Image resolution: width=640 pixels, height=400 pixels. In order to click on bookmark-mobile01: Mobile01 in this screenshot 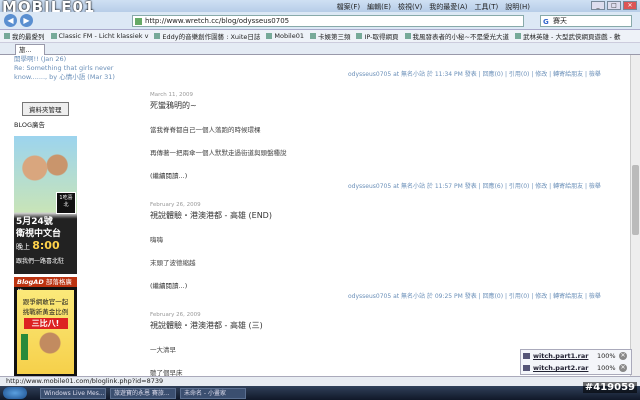, I will do `click(285, 36)`.